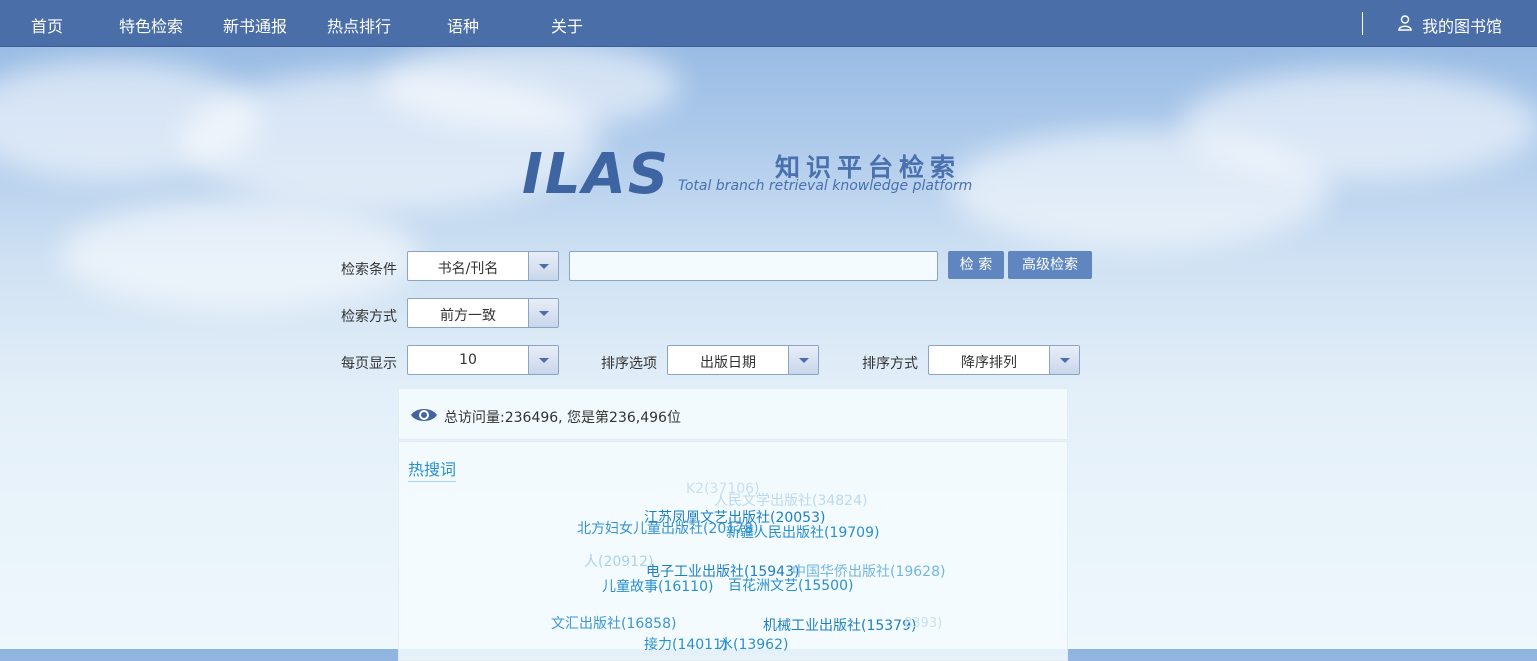 Image resolution: width=1537 pixels, height=661 pixels. I want to click on top-nav: 首页 特色检索 新书通报 热点排行 语种 关于 我的图书馆, so click(768, 23).